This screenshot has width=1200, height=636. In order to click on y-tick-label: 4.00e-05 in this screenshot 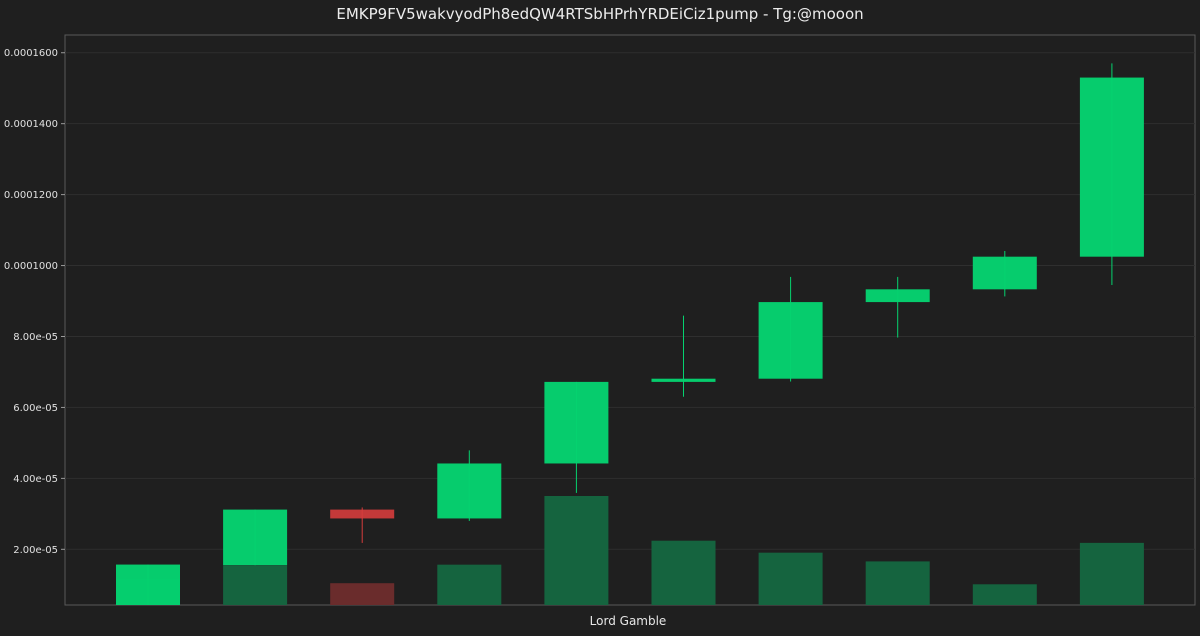, I will do `click(35, 479)`.